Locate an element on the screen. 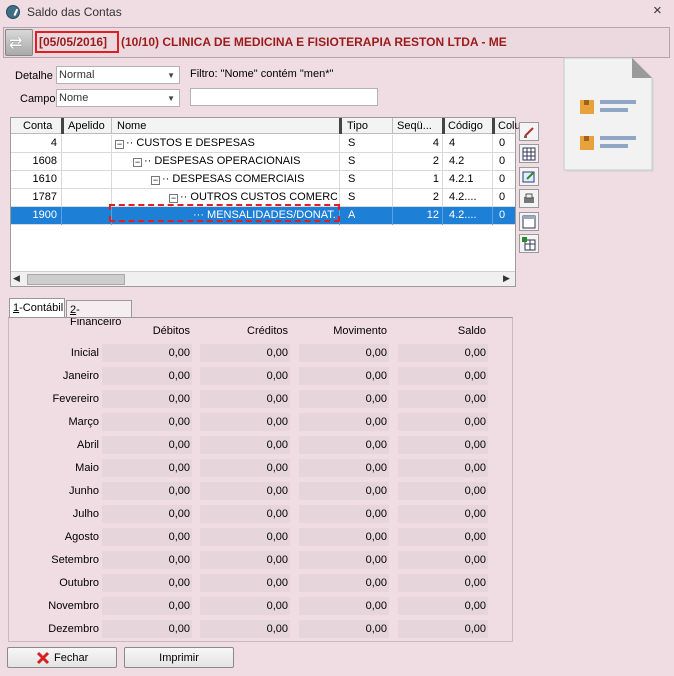 The height and width of the screenshot is (676, 674). cell-tipo: A is located at coordinates (352, 215).